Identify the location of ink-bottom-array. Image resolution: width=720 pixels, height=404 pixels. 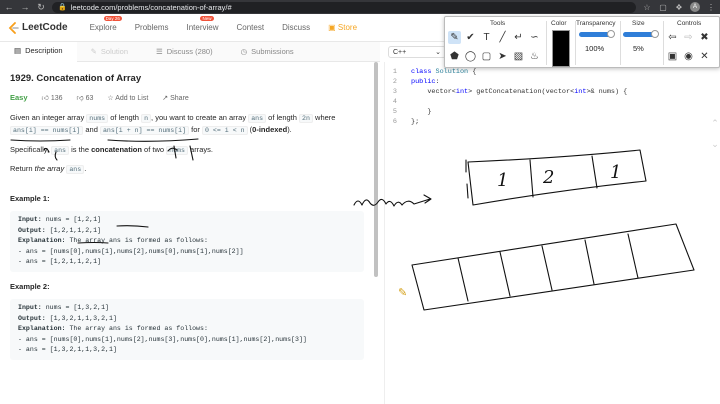
(553, 267).